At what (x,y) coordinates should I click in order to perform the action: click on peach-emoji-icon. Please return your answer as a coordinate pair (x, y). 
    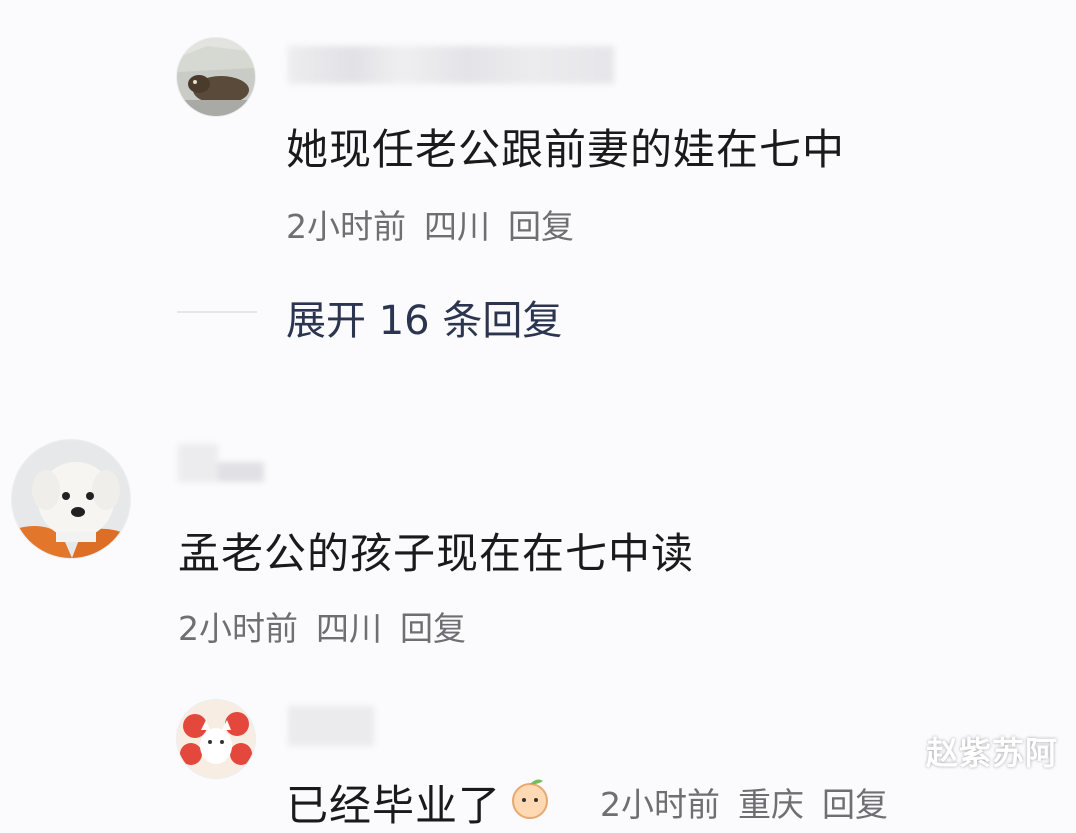
    Looking at the image, I should click on (530, 803).